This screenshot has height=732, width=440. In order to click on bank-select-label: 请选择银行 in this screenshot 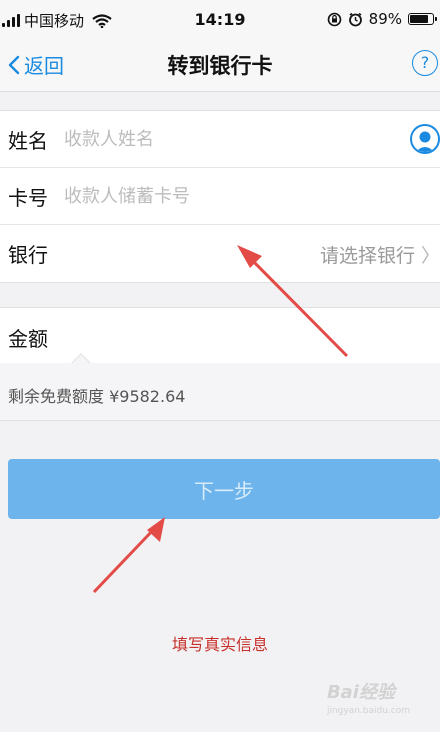, I will do `click(367, 256)`.